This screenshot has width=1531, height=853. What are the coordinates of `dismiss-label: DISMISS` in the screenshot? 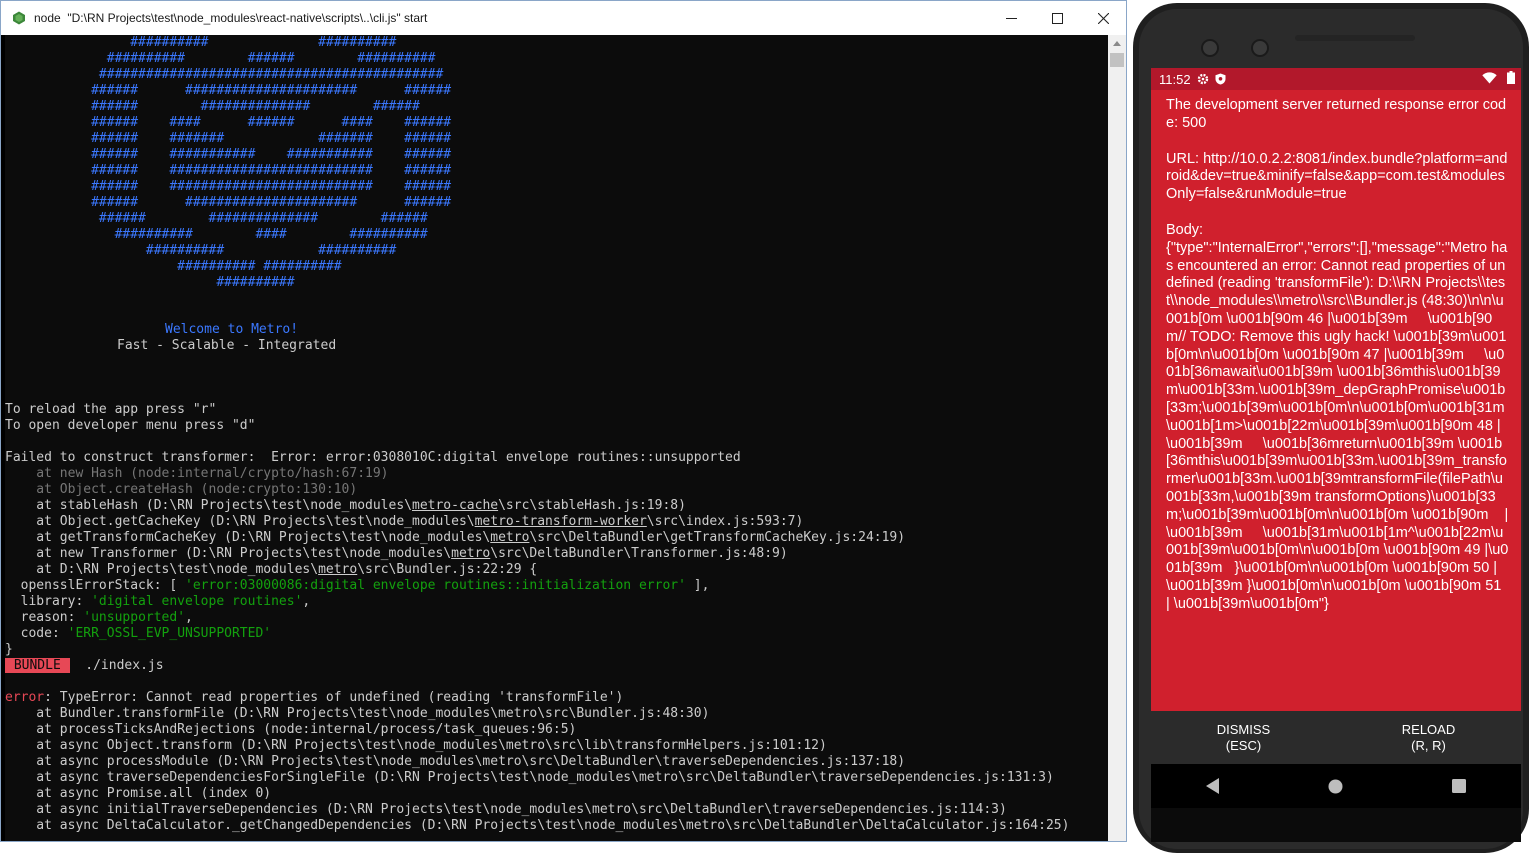 It's located at (1243, 729).